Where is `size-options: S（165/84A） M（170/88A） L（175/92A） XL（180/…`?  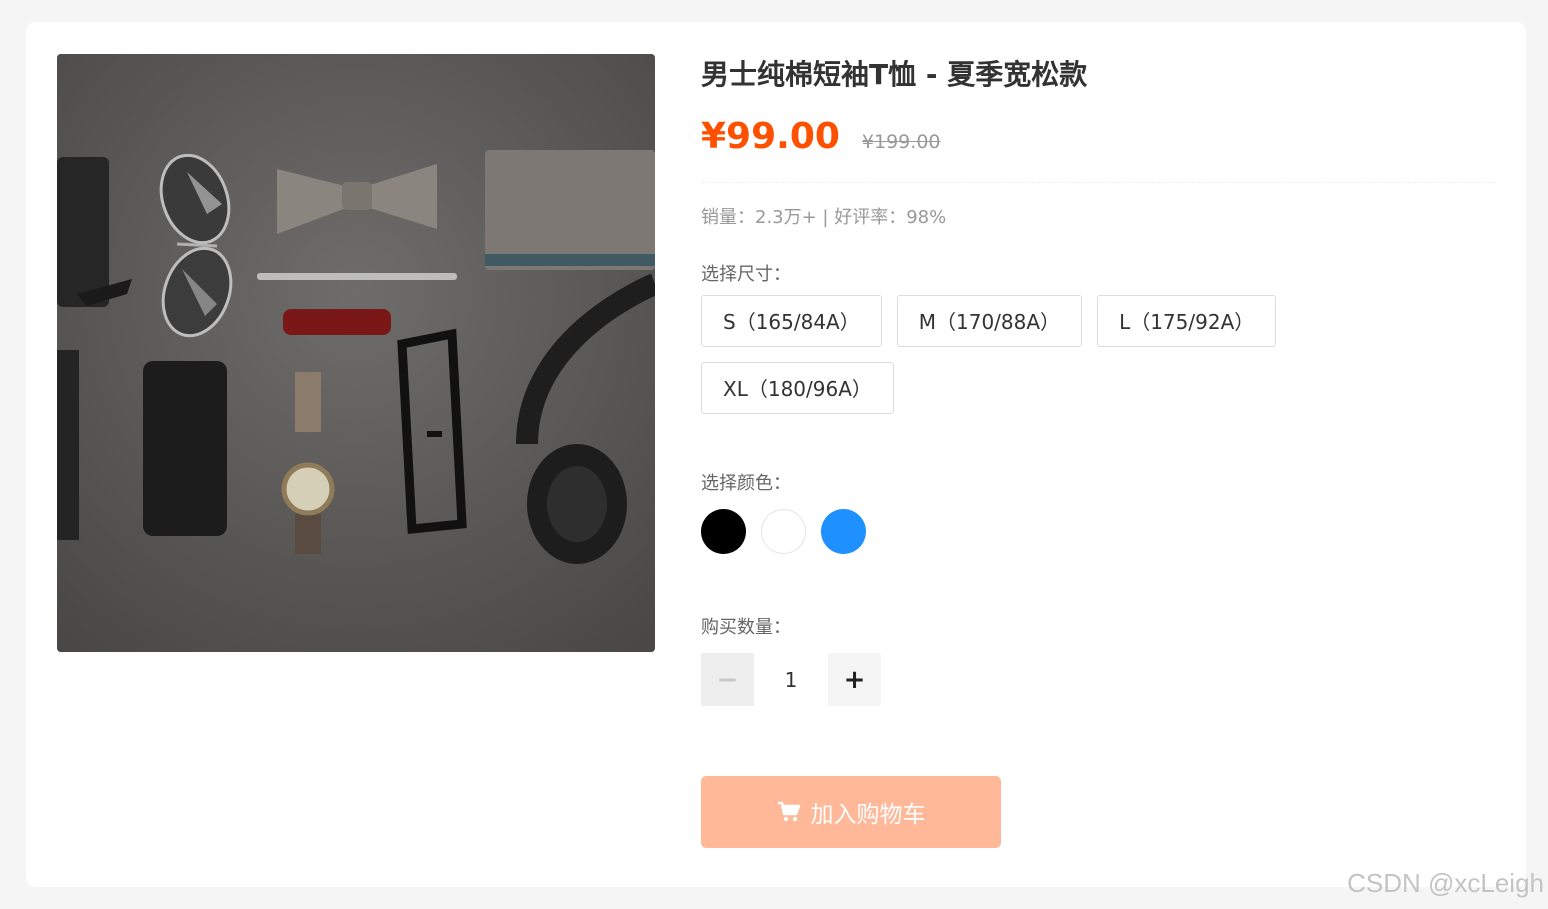 size-options: S（165/84A） M（170/88A） L（175/92A） XL（180/… is located at coordinates (1011, 362).